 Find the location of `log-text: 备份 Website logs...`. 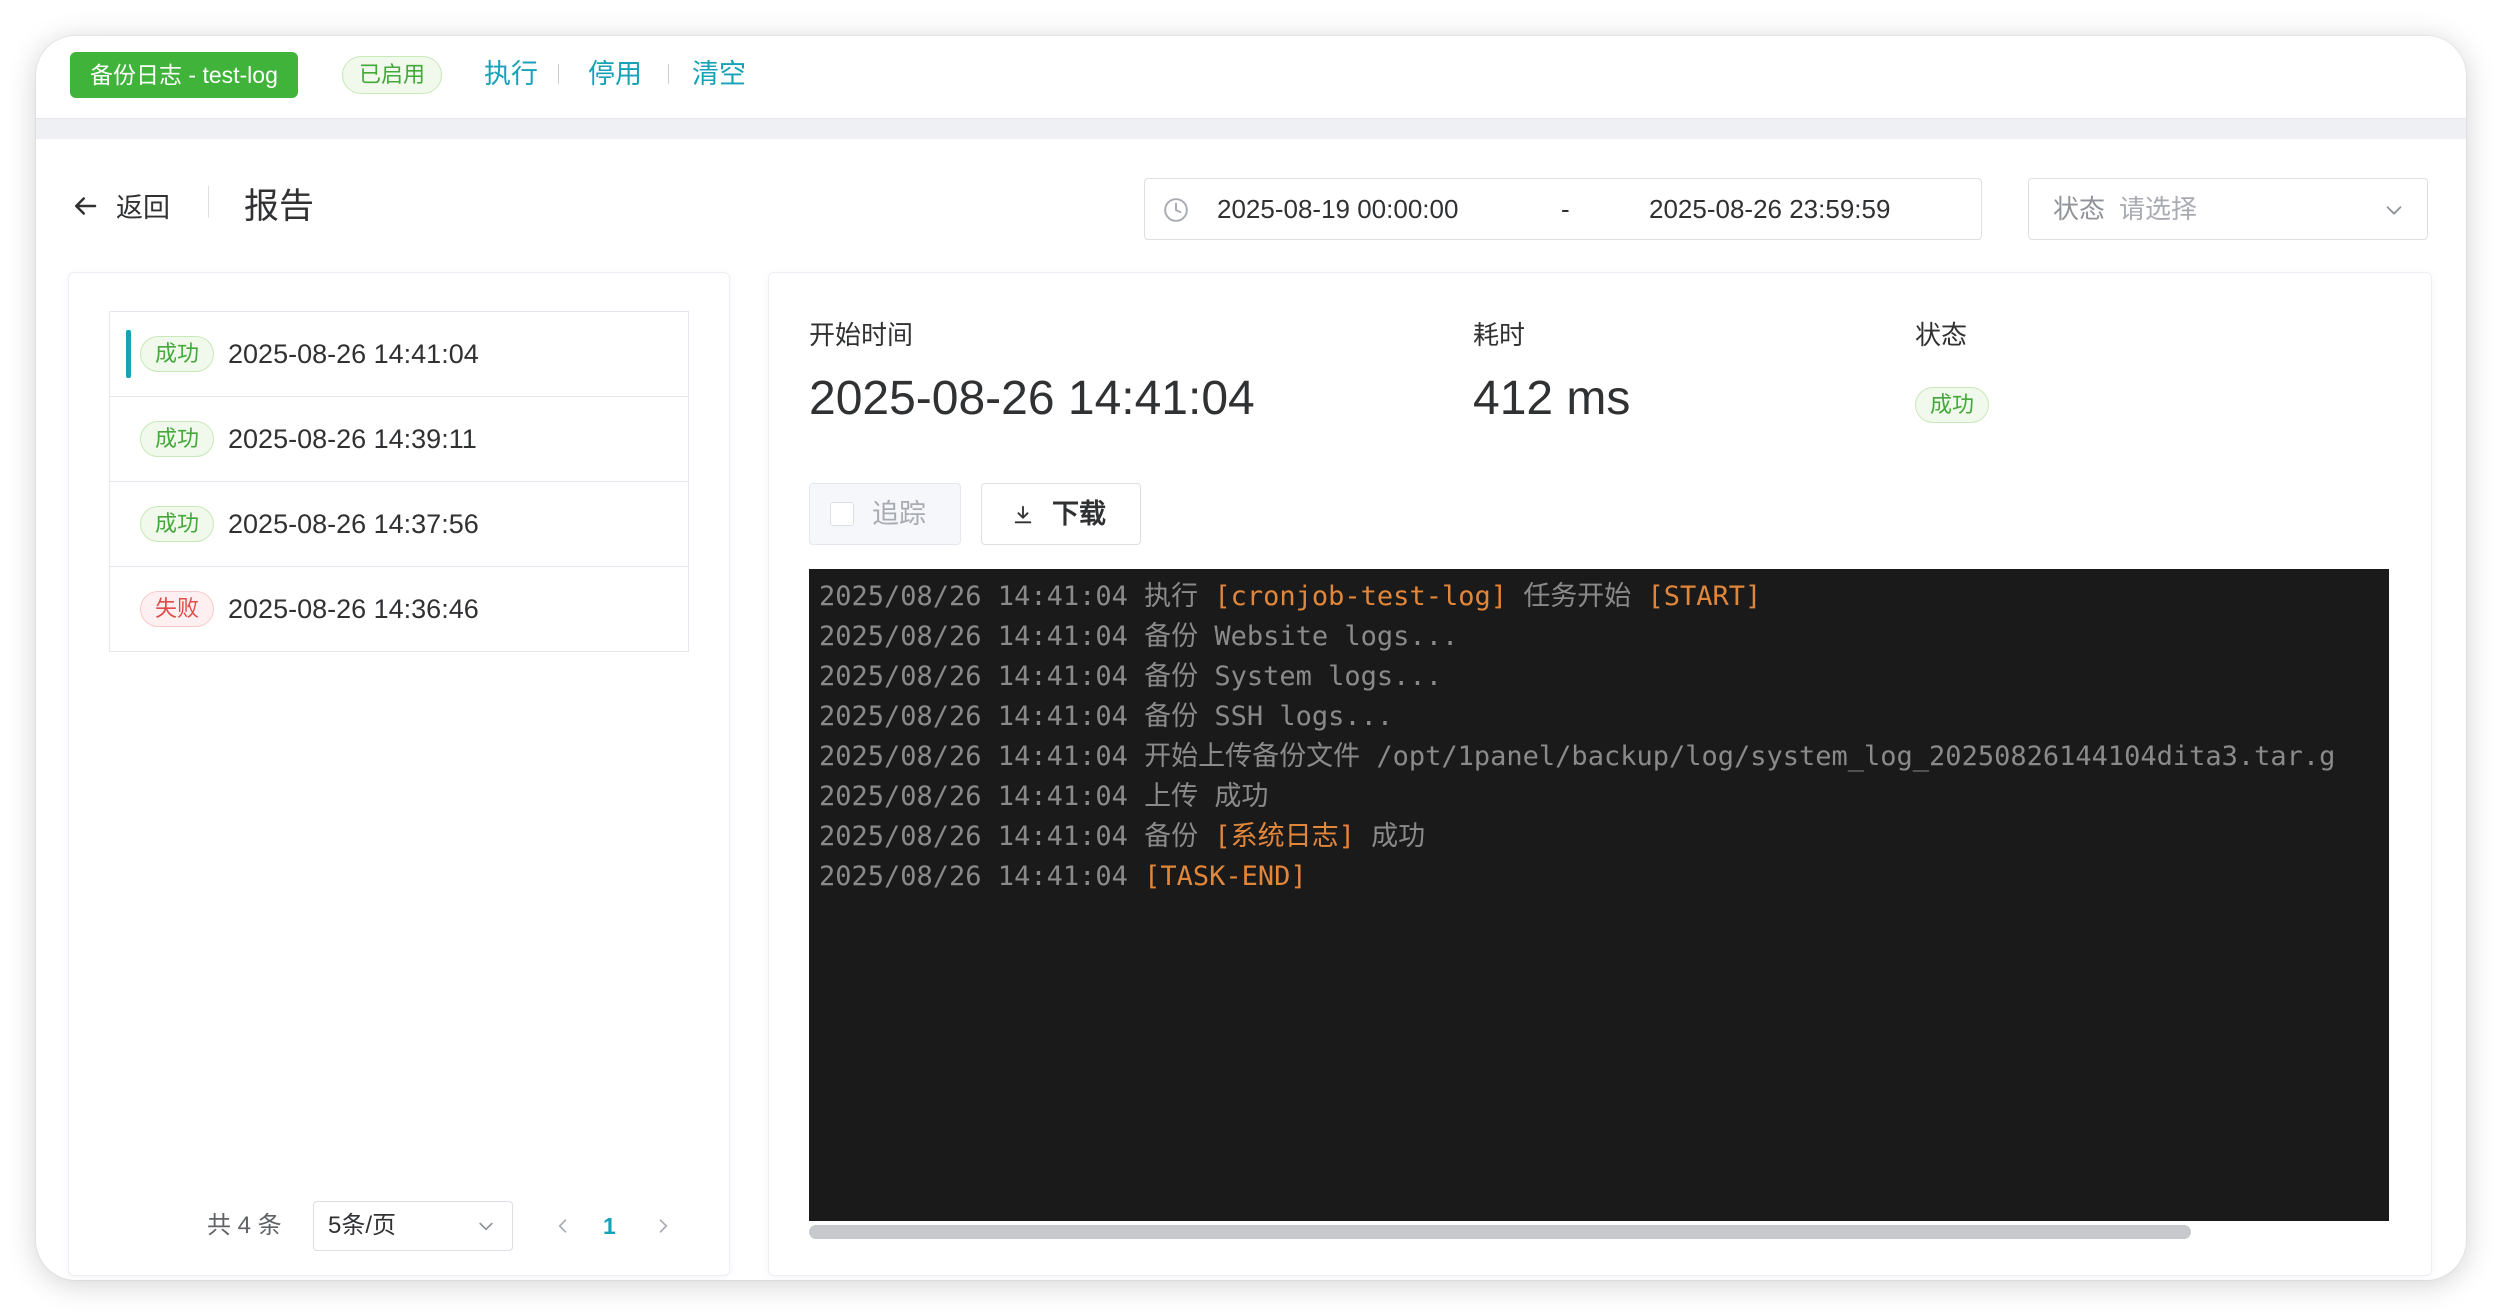

log-text: 备份 Website logs... is located at coordinates (1293, 636).